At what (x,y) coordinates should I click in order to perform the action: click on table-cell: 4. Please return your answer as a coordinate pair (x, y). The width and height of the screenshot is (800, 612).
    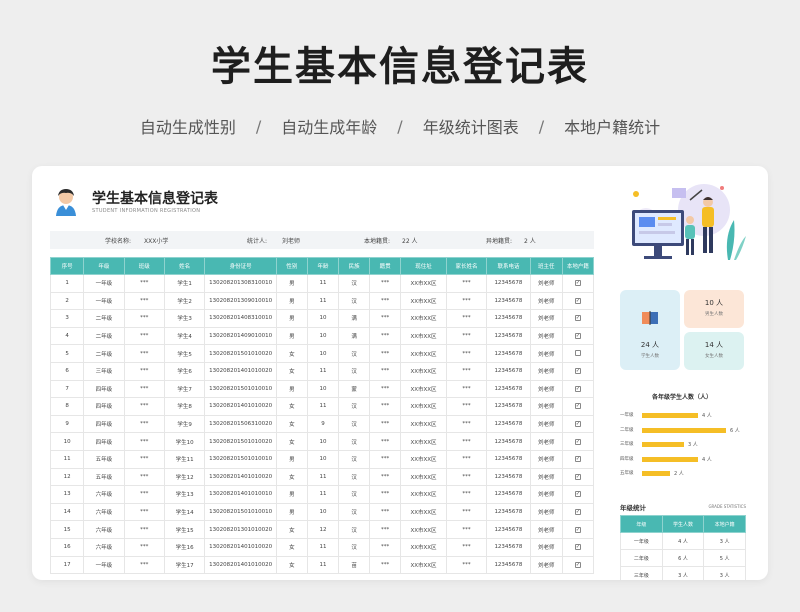
    Looking at the image, I should click on (67, 336).